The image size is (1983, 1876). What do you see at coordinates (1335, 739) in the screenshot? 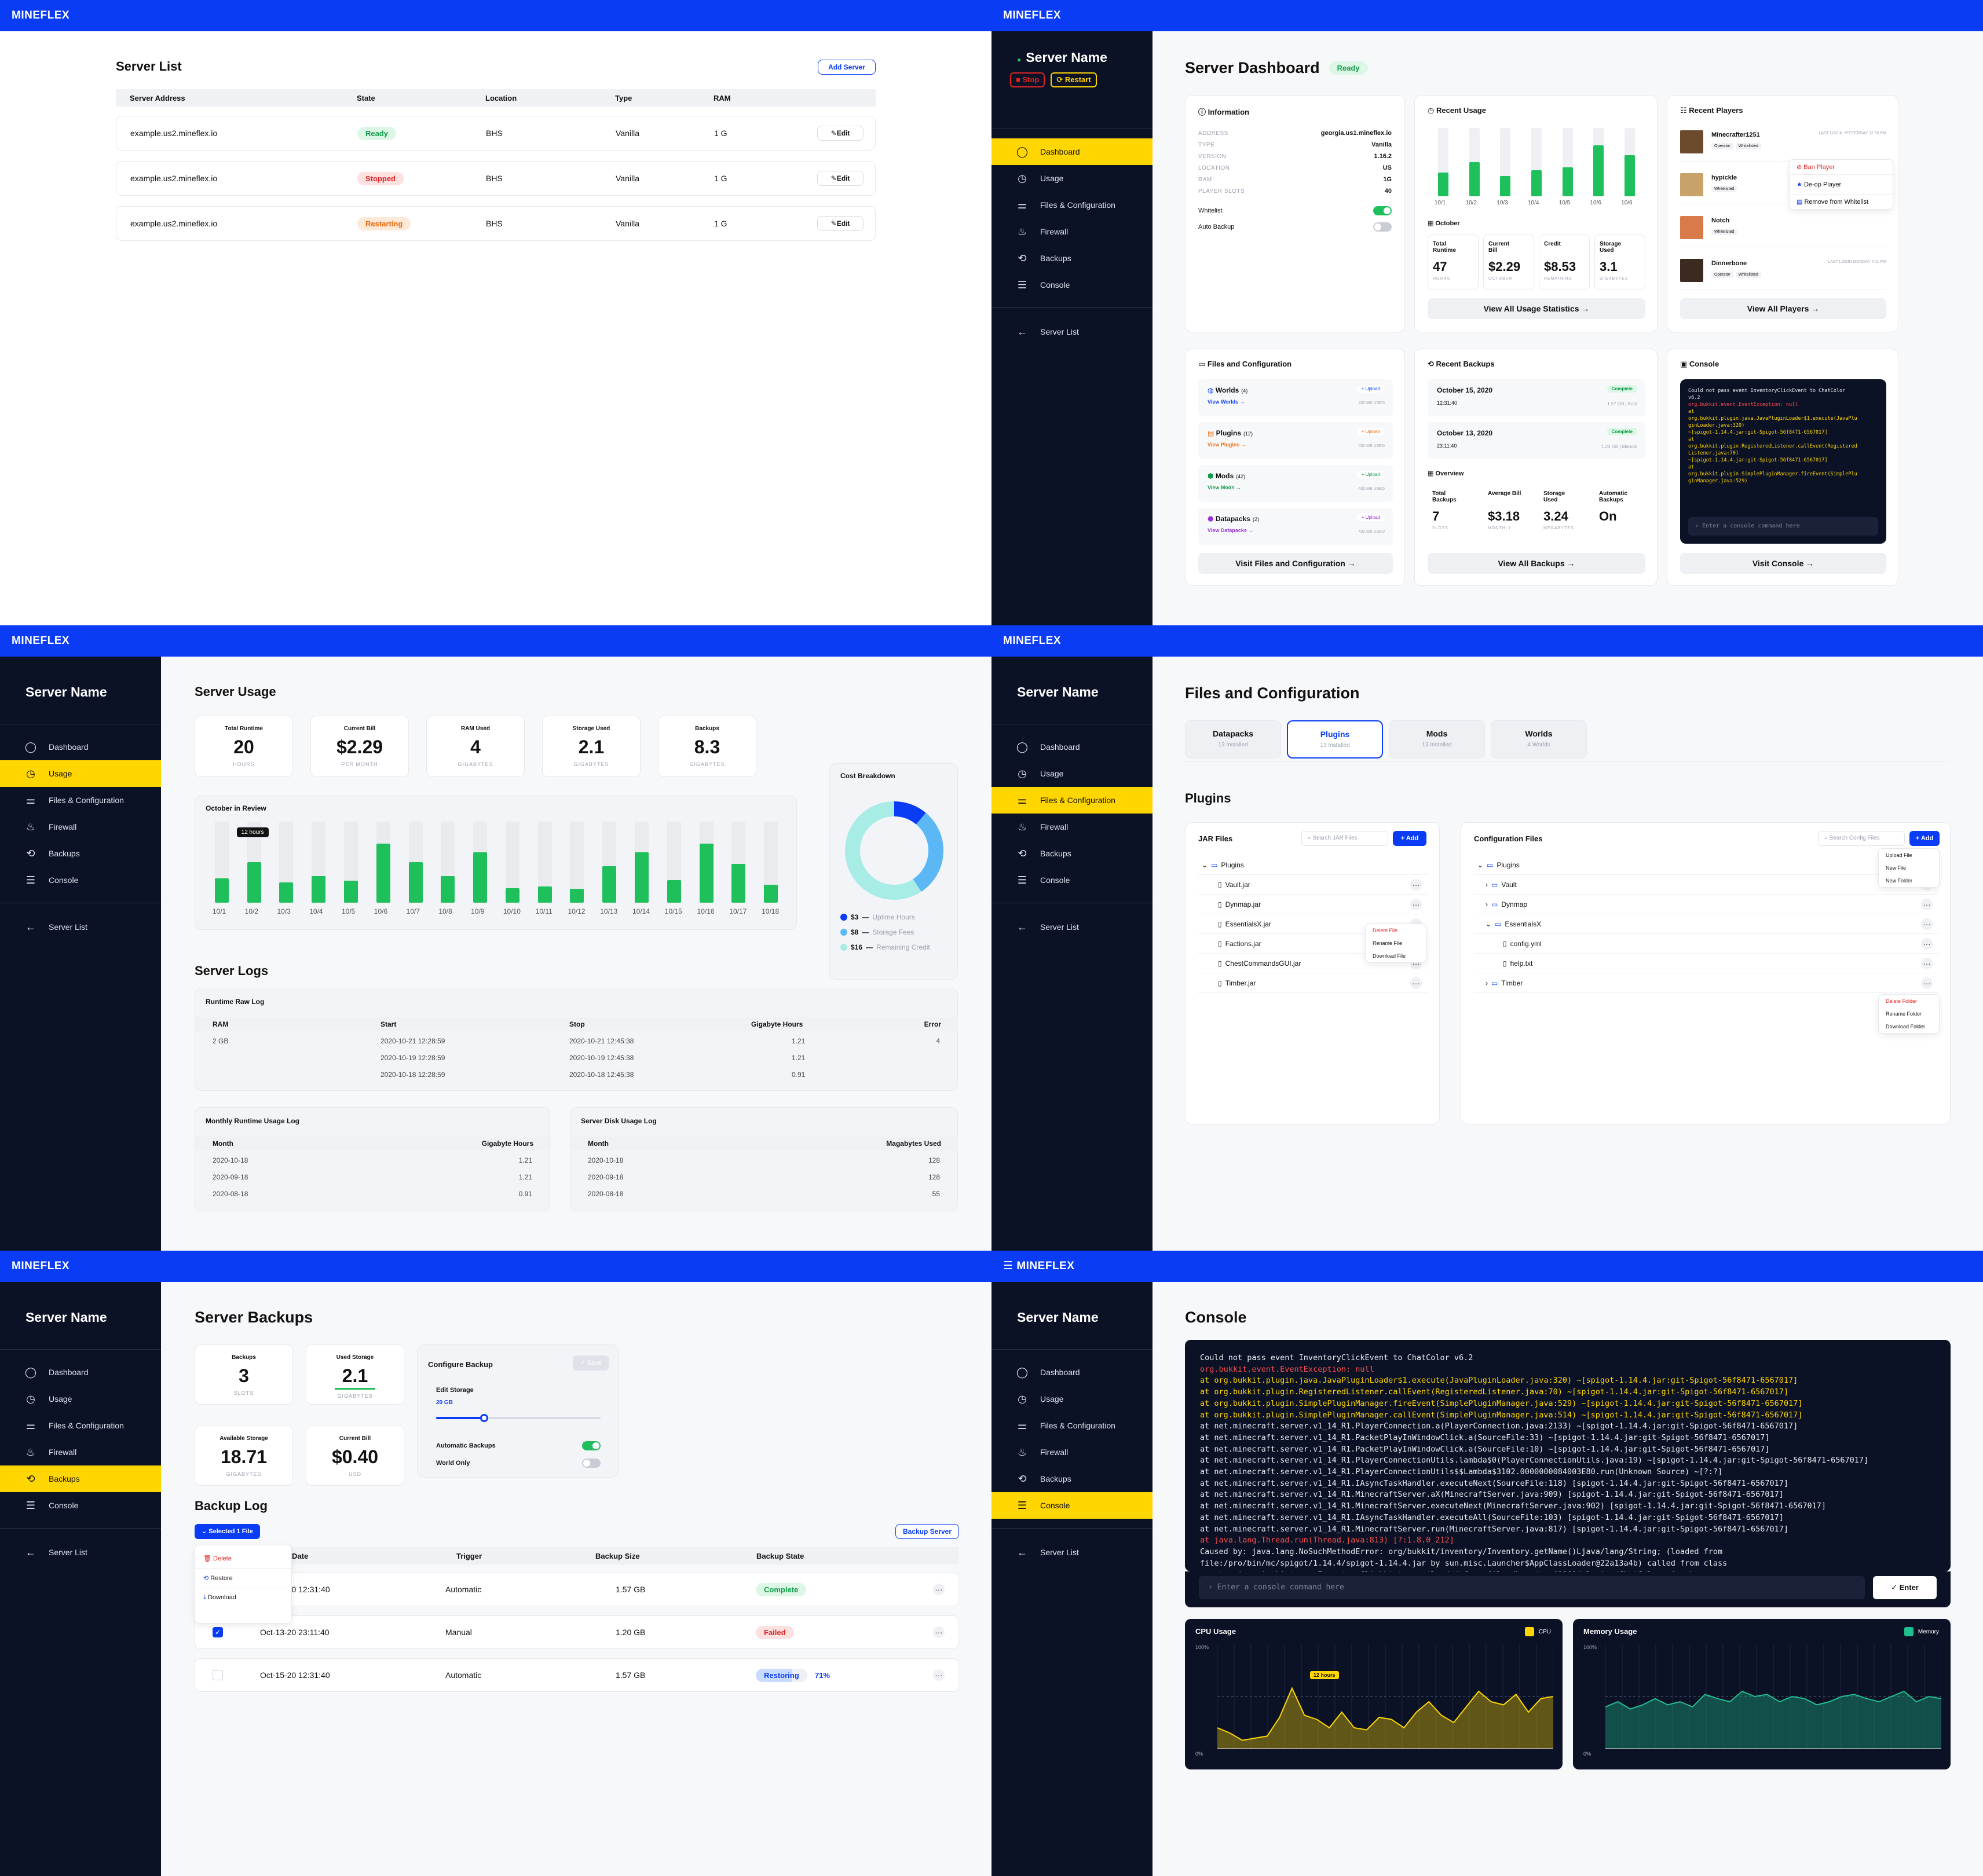
I see `tab-plugins: Plugins 13 Installed` at bounding box center [1335, 739].